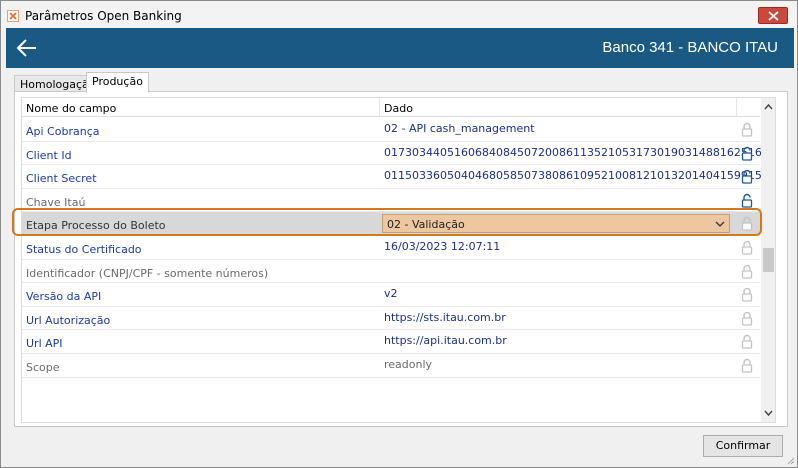 The height and width of the screenshot is (468, 798). I want to click on table-row: Scope readonly, so click(391, 366).